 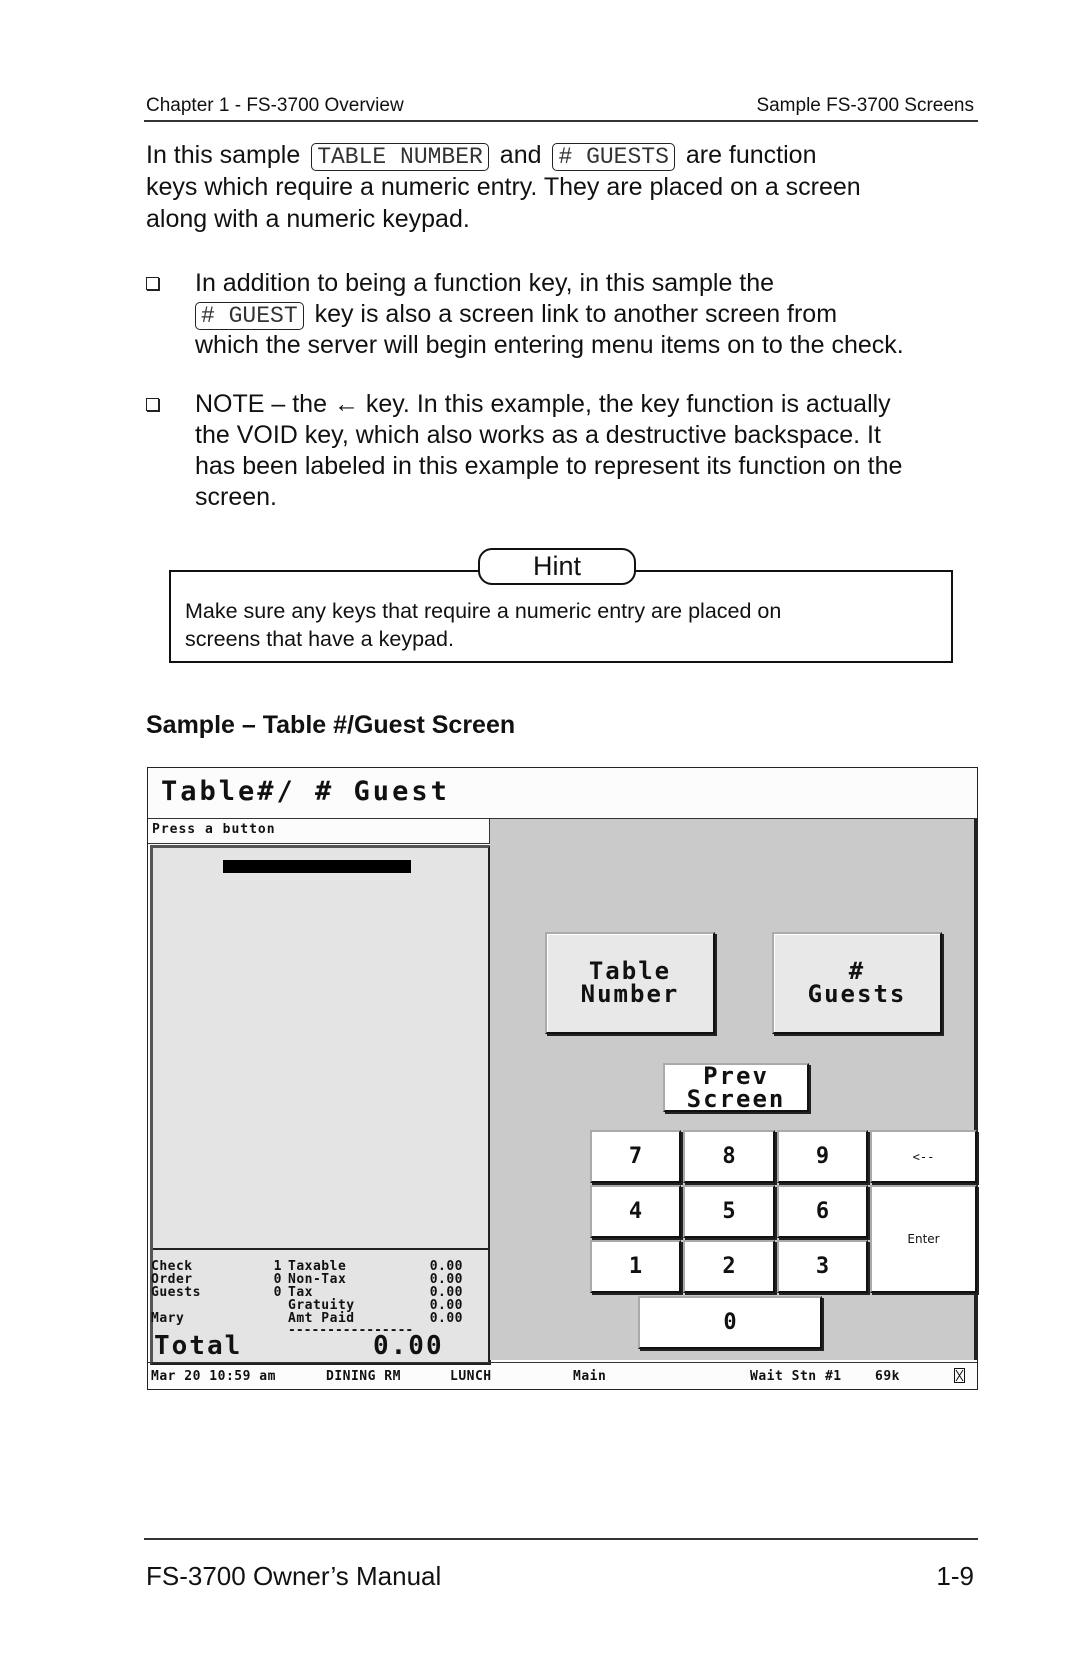 What do you see at coordinates (275, 1279) in the screenshot?
I see `summary-counts: 1 0 0` at bounding box center [275, 1279].